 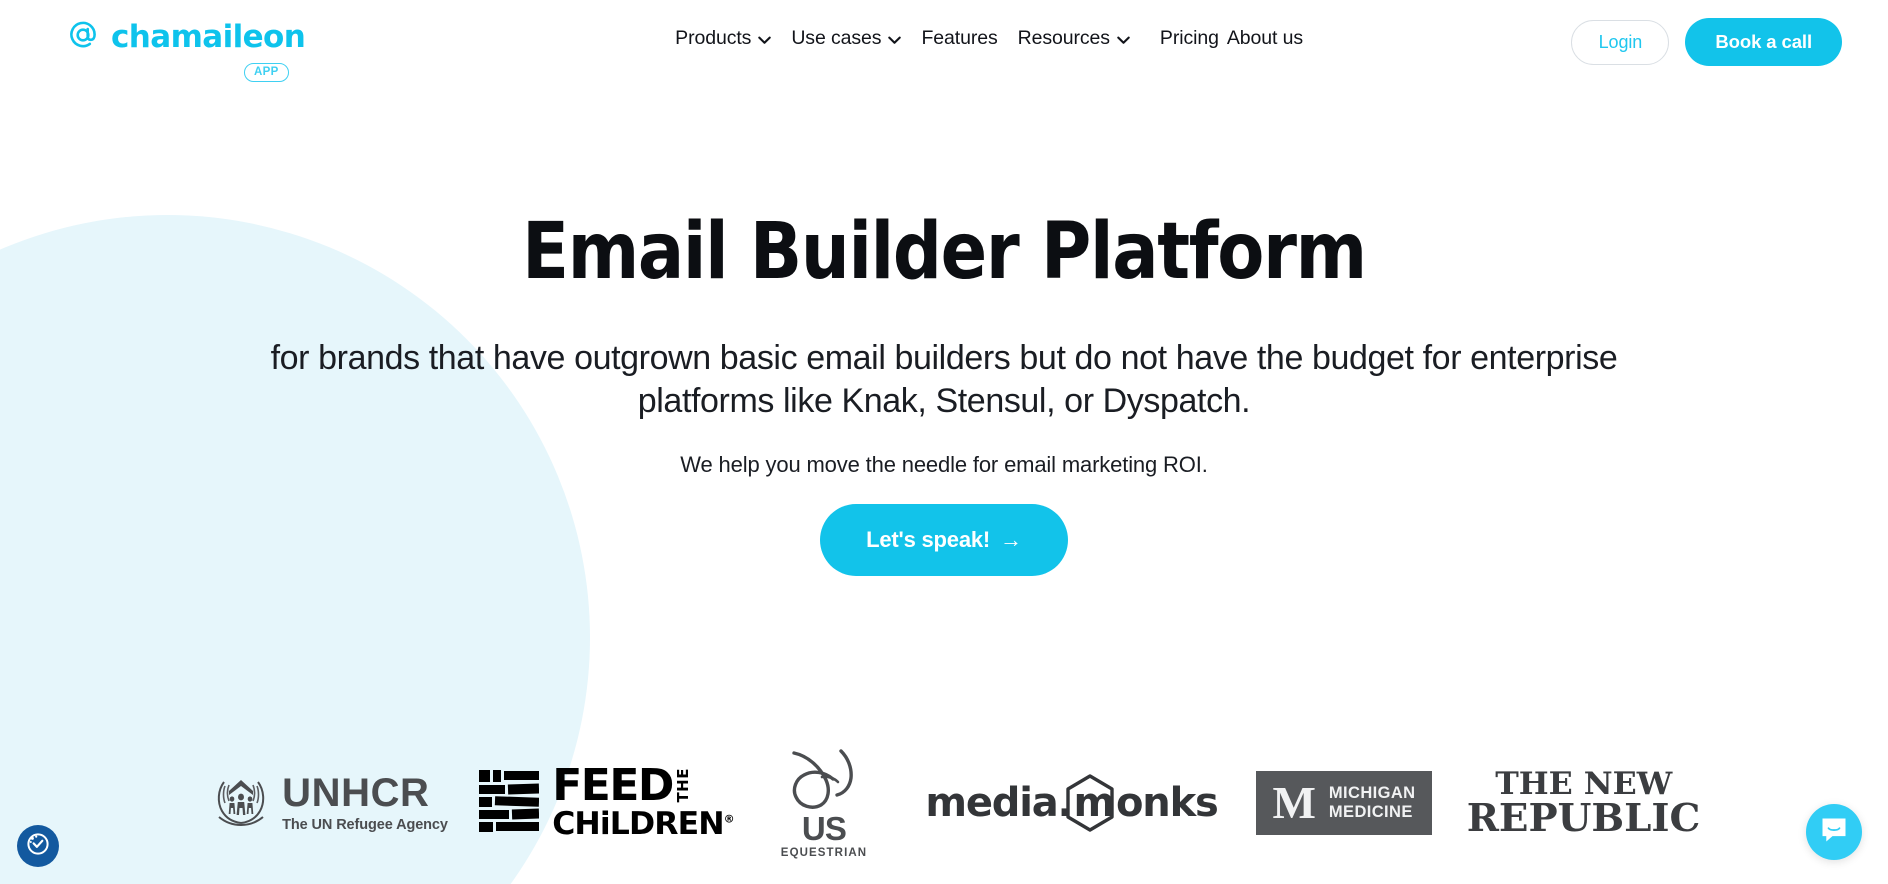 What do you see at coordinates (836, 38) in the screenshot?
I see `nav-label-use-cases: Use cases` at bounding box center [836, 38].